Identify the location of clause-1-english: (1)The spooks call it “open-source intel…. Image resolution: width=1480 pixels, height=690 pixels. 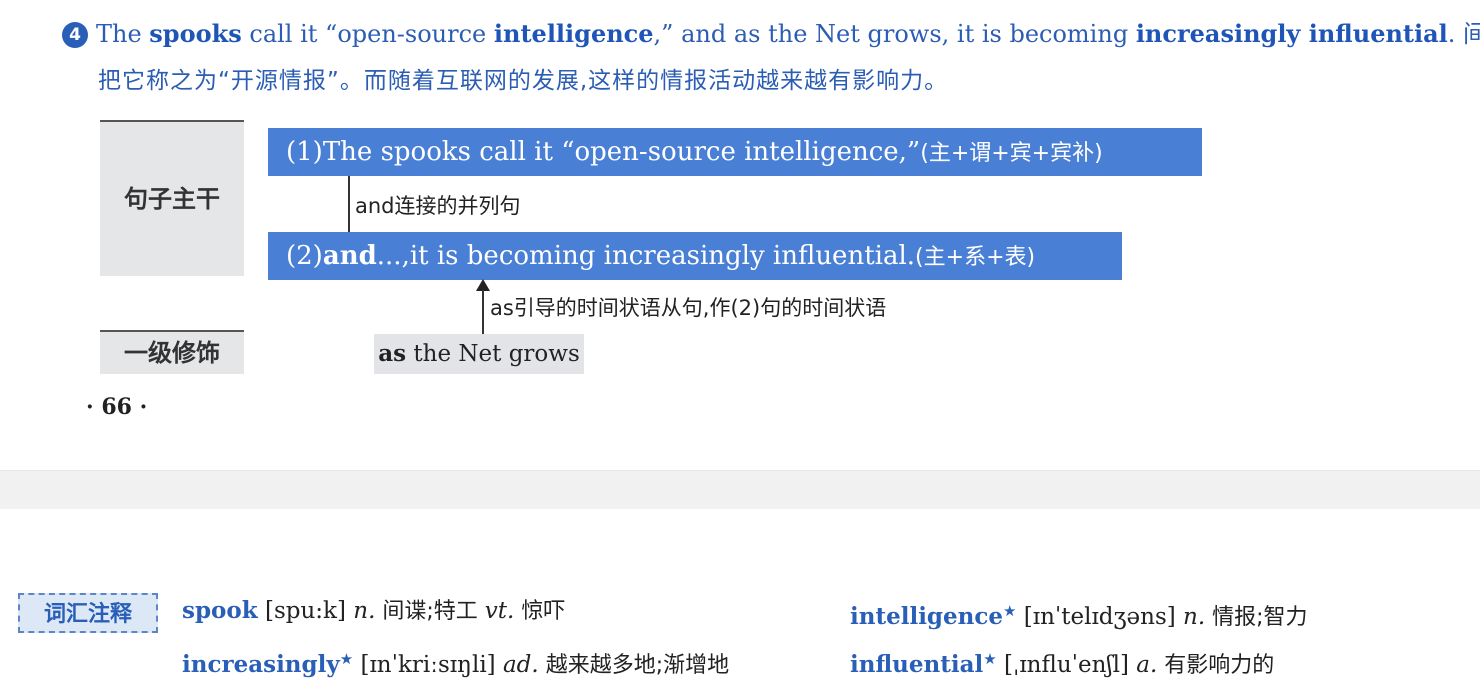
(603, 152).